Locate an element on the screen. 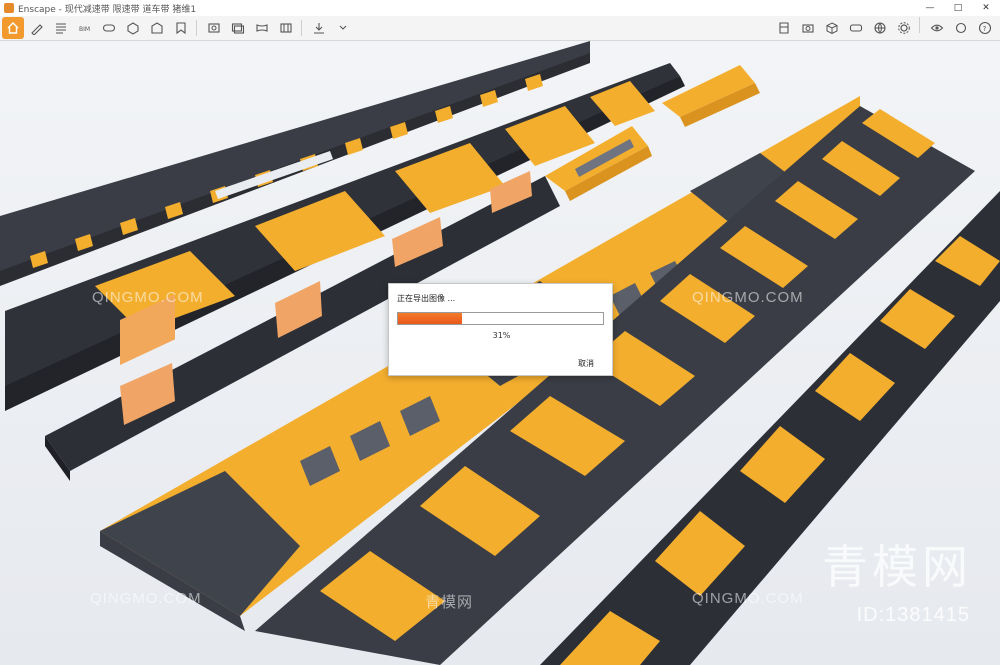  asset-library-icon is located at coordinates (133, 28).